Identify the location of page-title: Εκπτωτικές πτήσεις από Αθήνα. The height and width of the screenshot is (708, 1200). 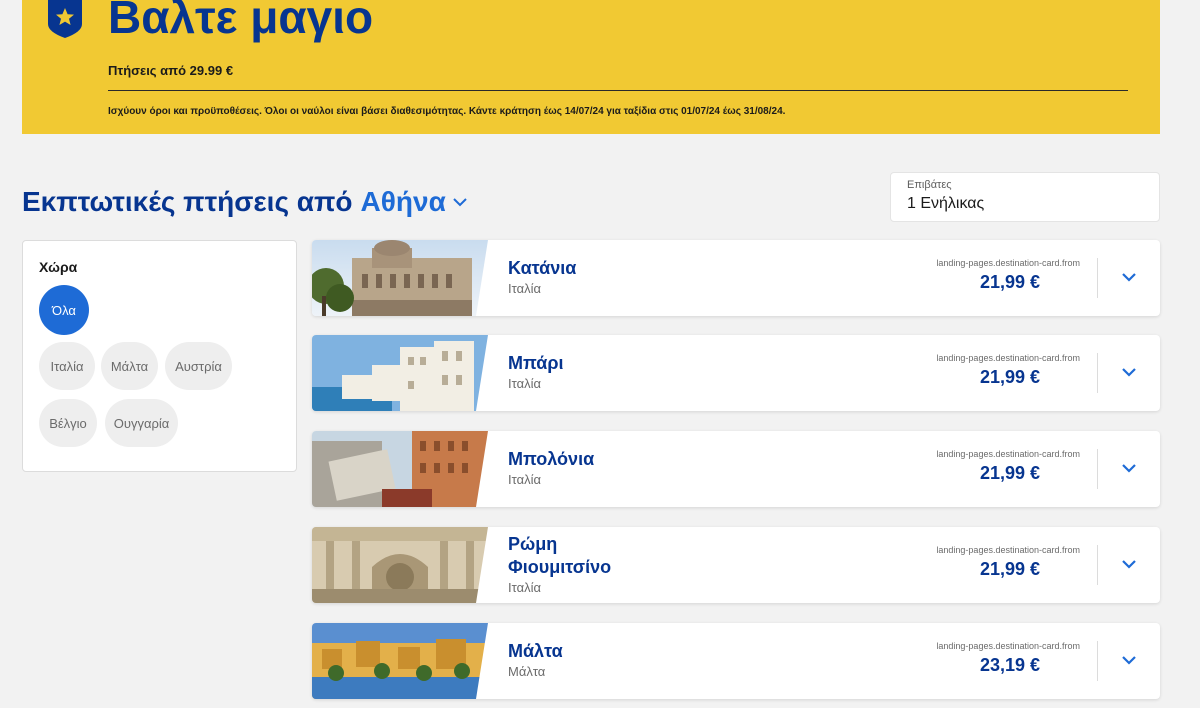
(245, 202).